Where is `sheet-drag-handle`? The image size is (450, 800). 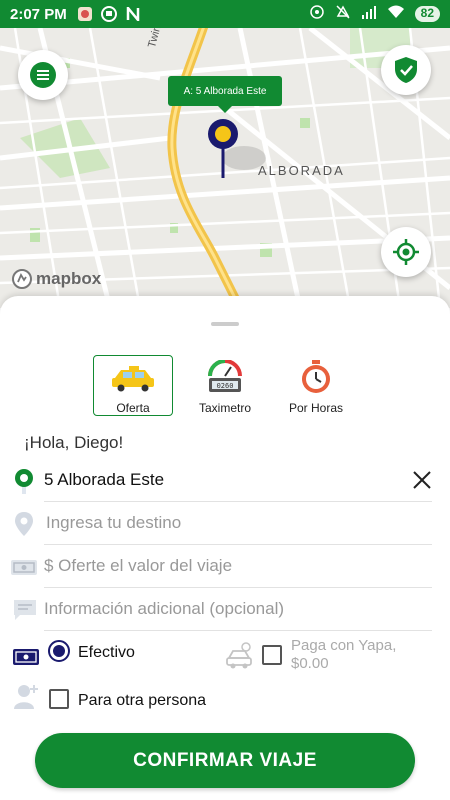
sheet-drag-handle is located at coordinates (225, 324).